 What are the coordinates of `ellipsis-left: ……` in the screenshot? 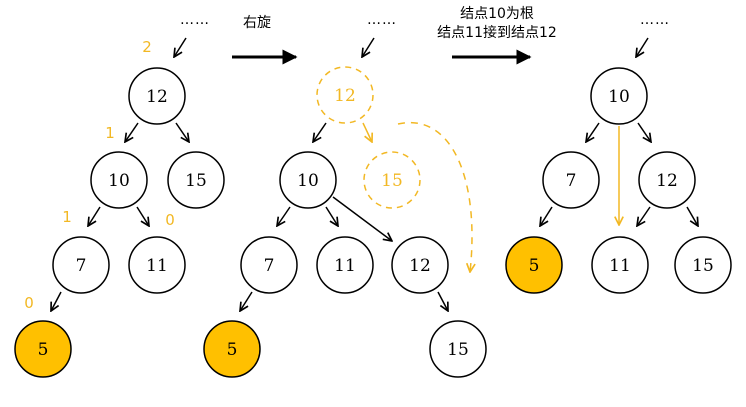 It's located at (195, 20).